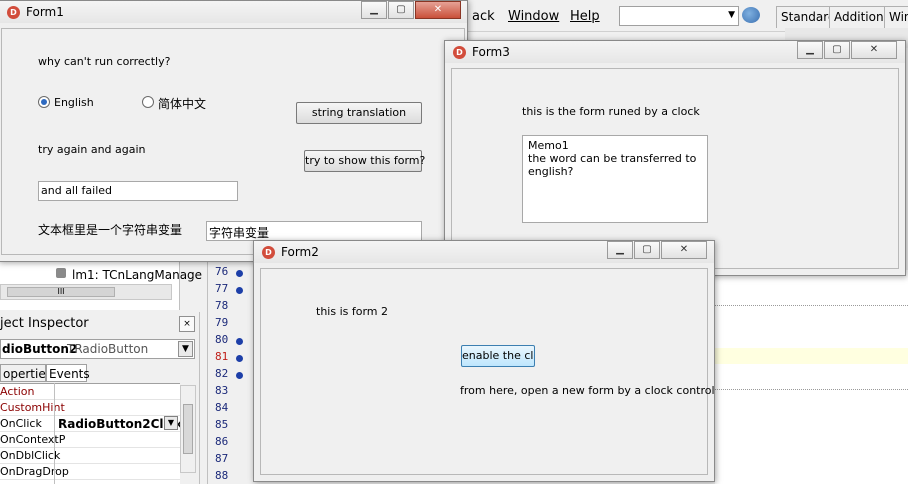 This screenshot has width=908, height=484. Describe the element at coordinates (679, 16) in the screenshot. I see `ide-layout-combo: ▼` at that location.